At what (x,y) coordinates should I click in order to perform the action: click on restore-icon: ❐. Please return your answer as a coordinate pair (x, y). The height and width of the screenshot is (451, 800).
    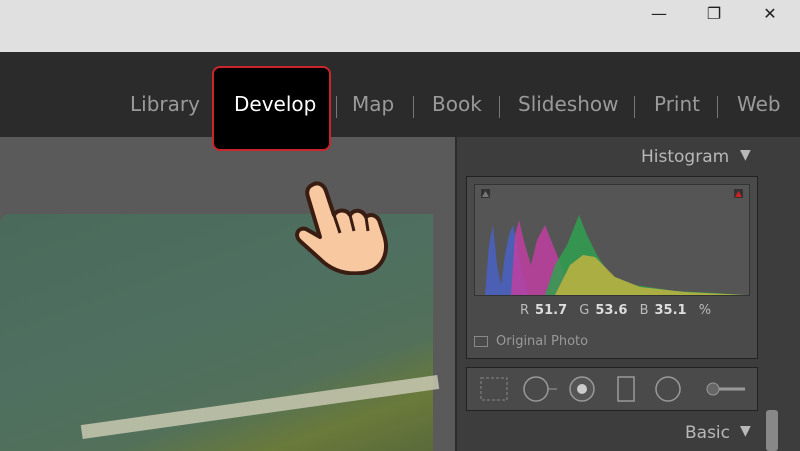
    Looking at the image, I should click on (714, 14).